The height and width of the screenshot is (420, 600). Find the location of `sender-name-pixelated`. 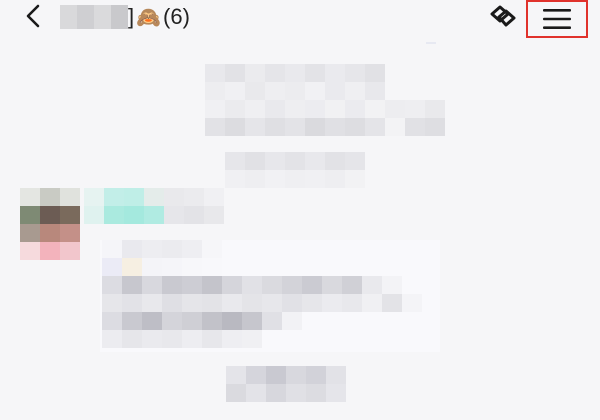

sender-name-pixelated is located at coordinates (154, 206).